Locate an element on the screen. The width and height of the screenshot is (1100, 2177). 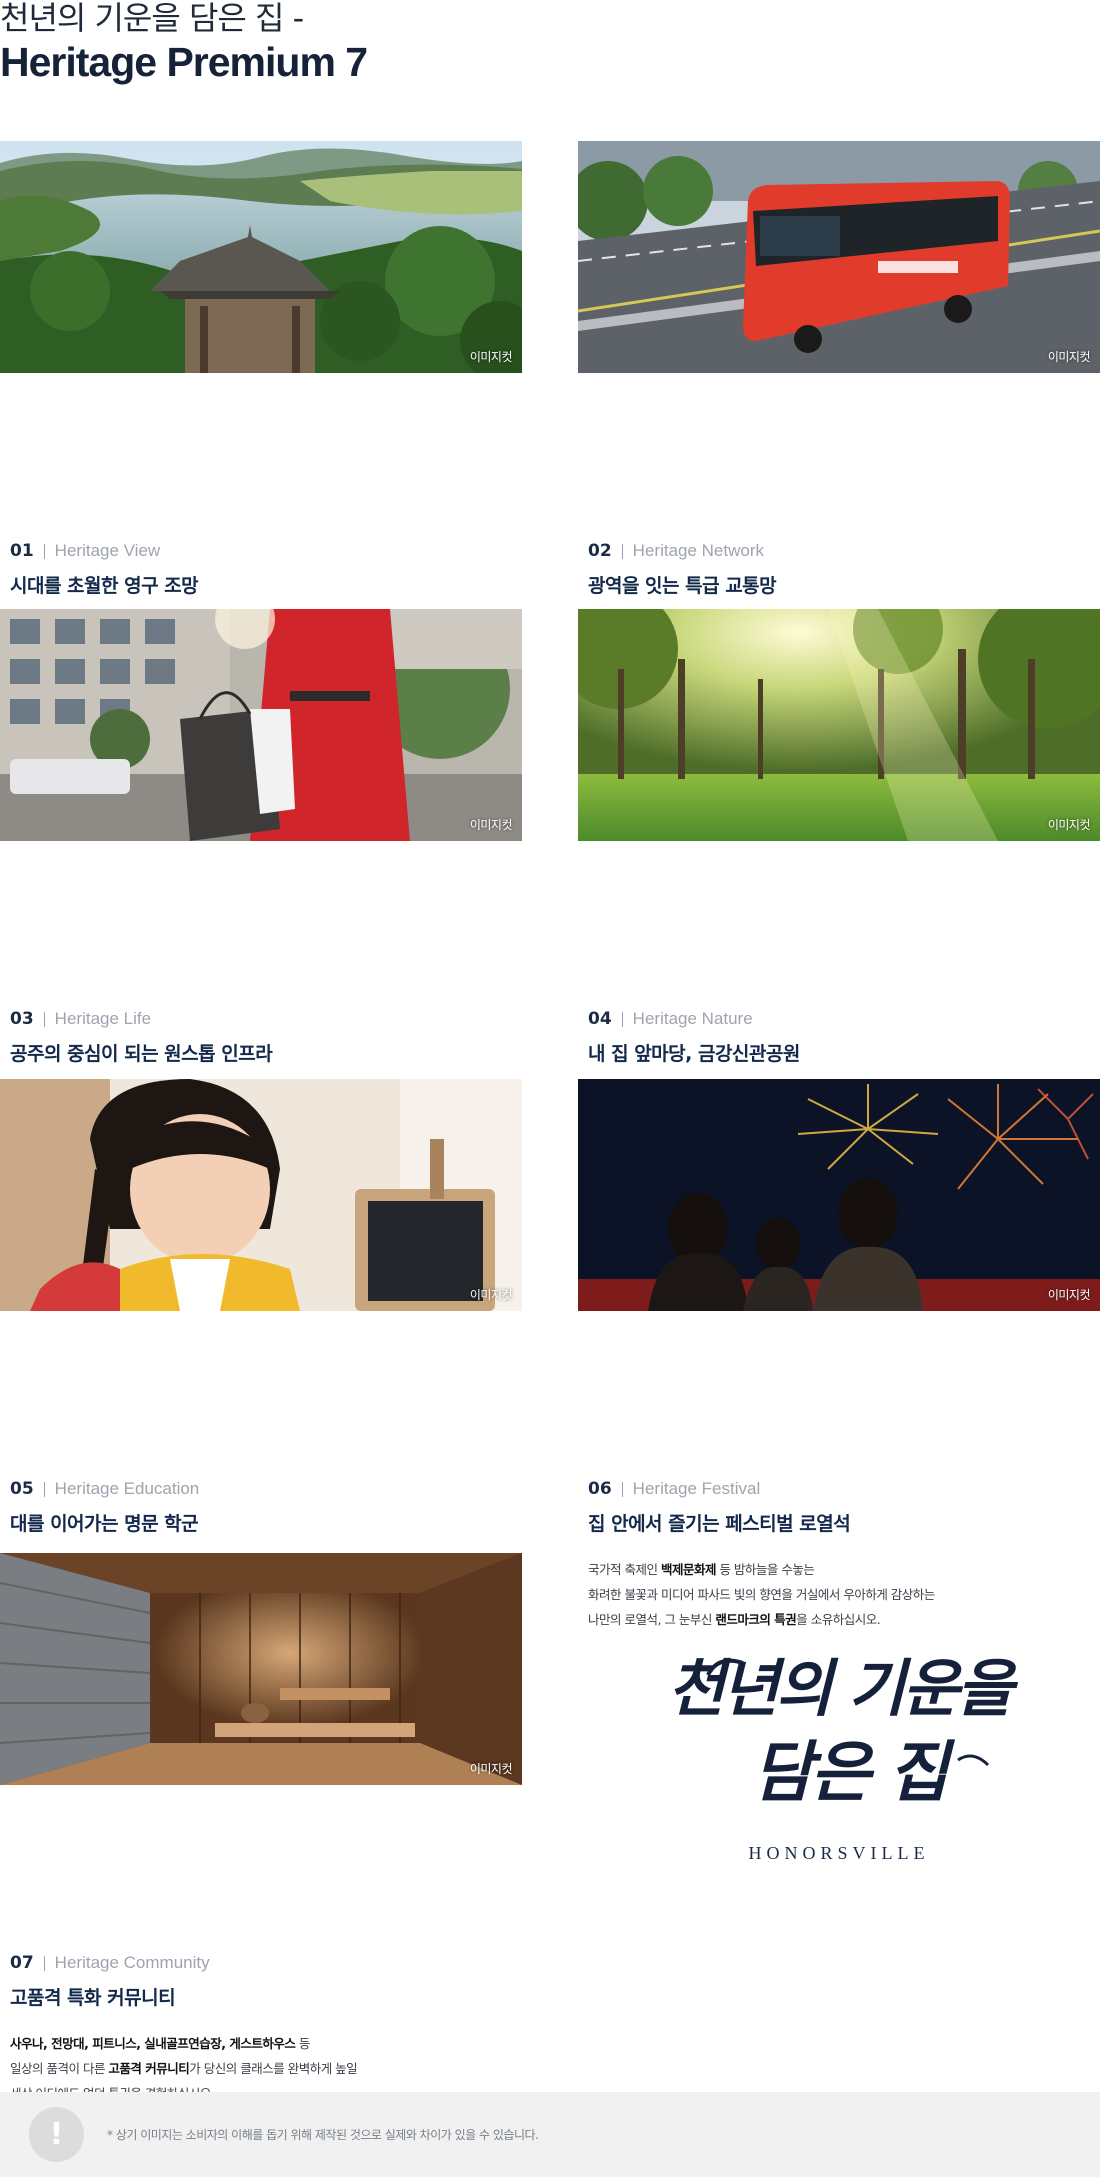
card-meta: 05 Heritage Education is located at coordinates (104, 1489).